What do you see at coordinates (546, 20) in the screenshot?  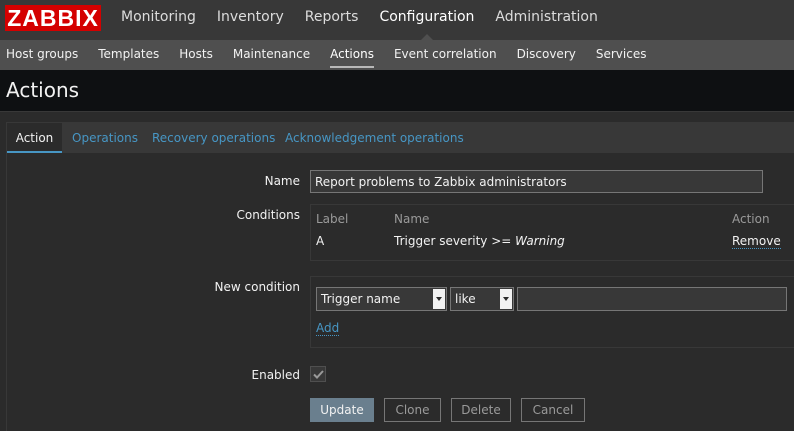 I see `menu-administration: Administration` at bounding box center [546, 20].